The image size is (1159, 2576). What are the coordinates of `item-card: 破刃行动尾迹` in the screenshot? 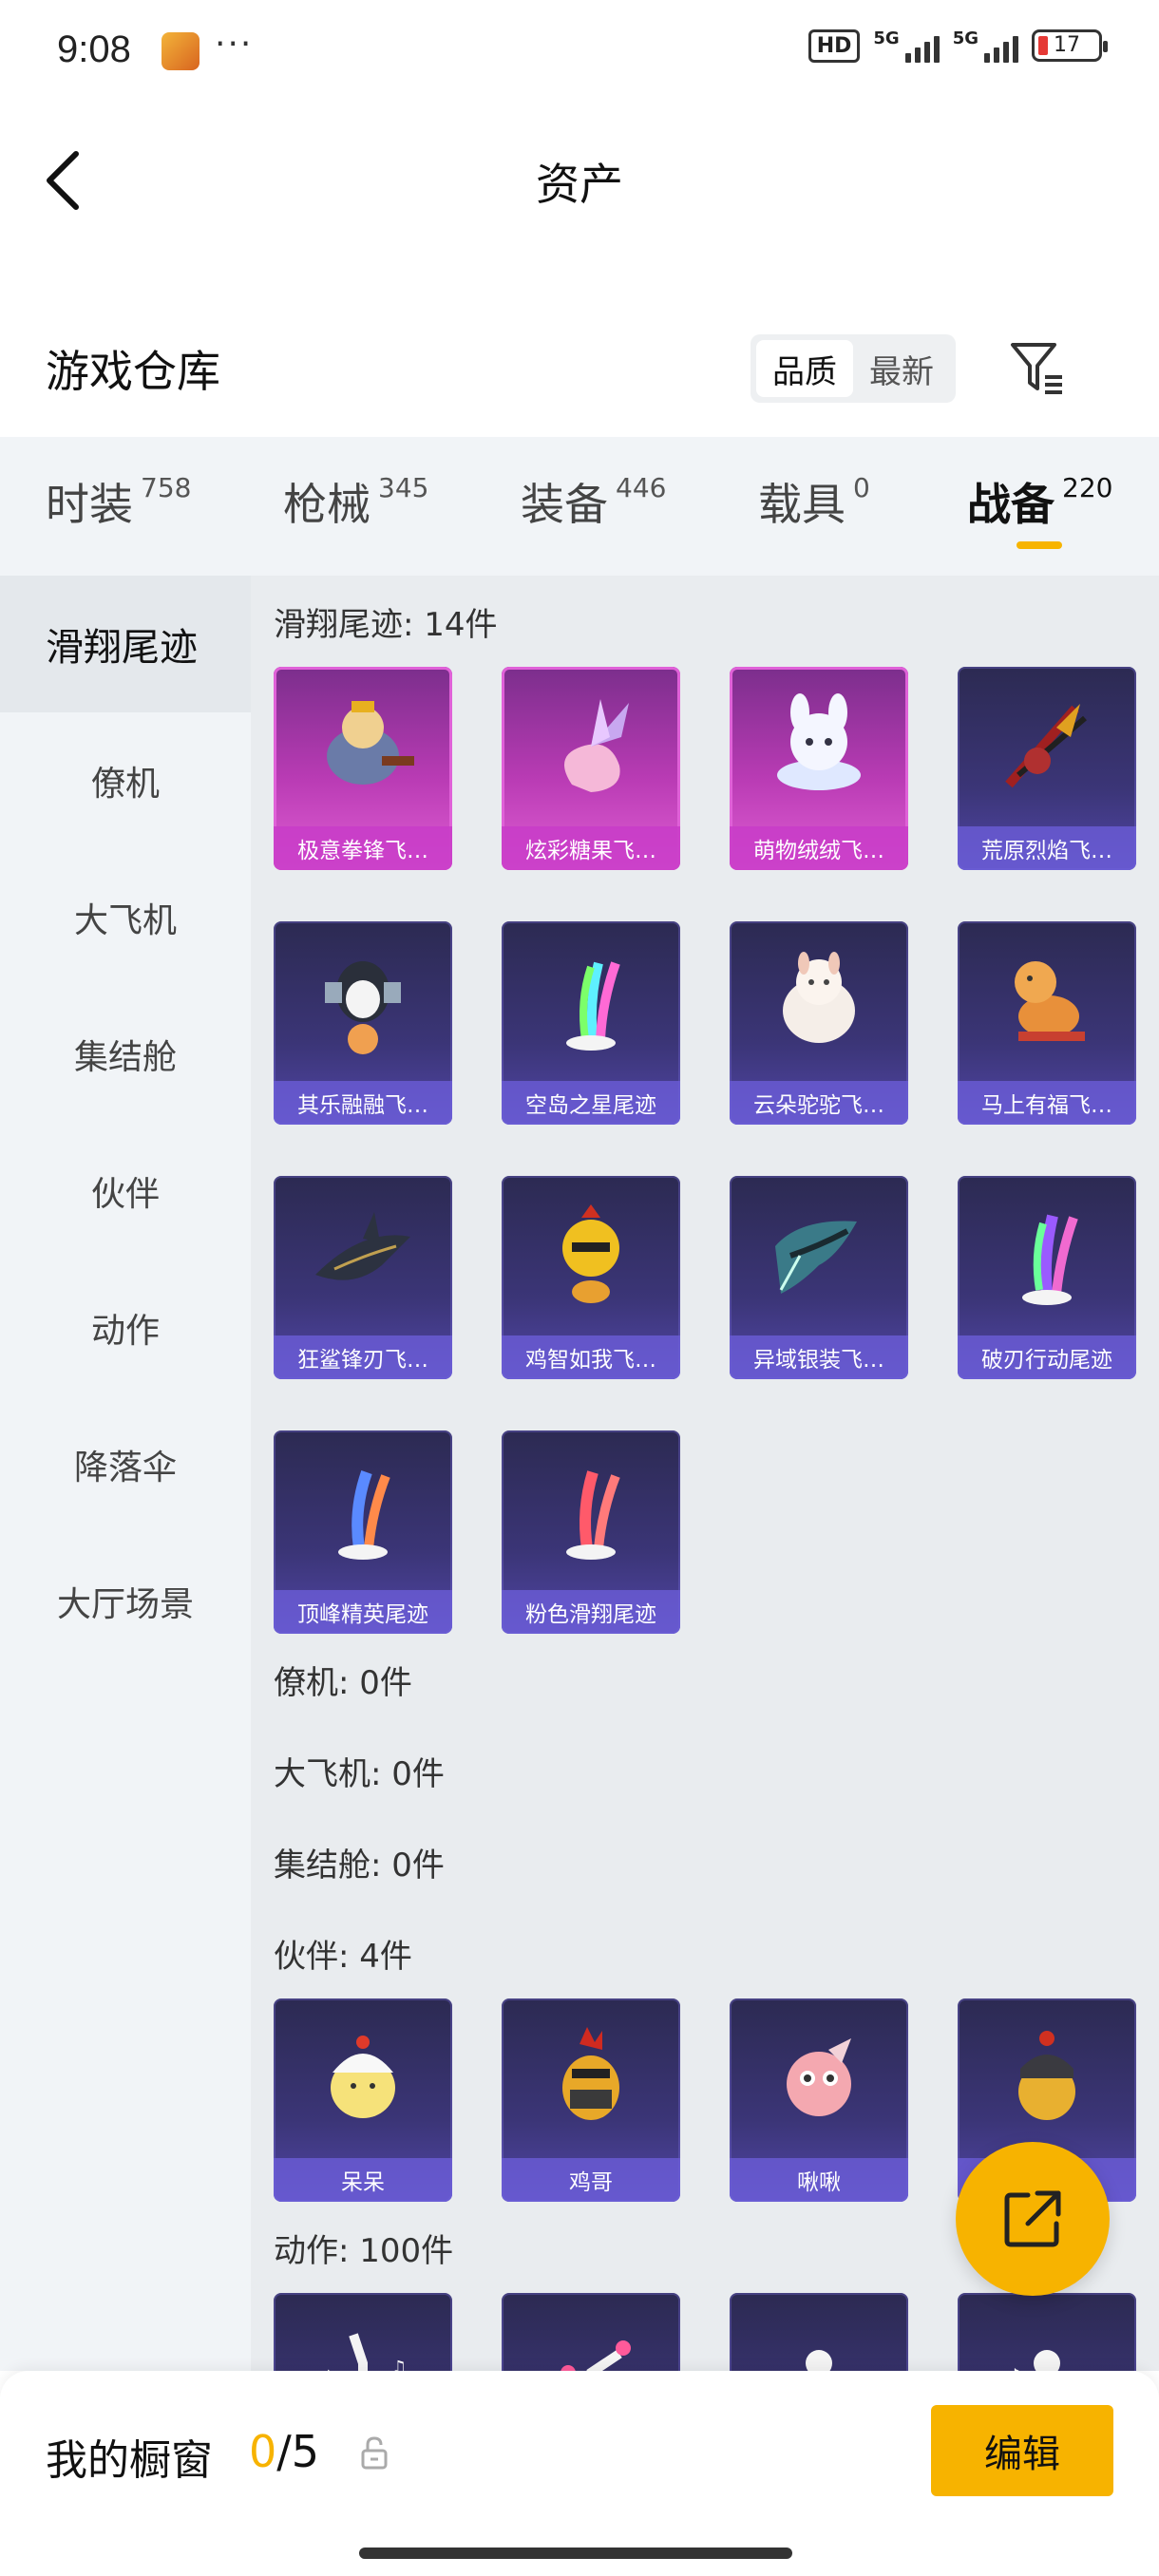 It's located at (1047, 1277).